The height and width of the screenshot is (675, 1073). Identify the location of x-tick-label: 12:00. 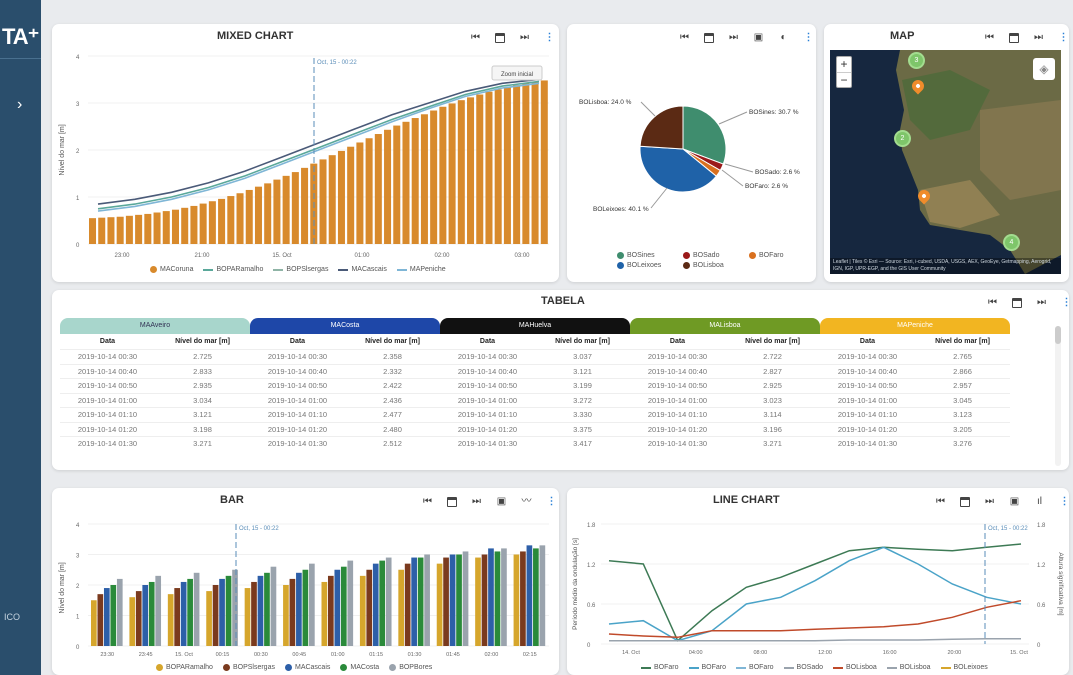
(825, 653).